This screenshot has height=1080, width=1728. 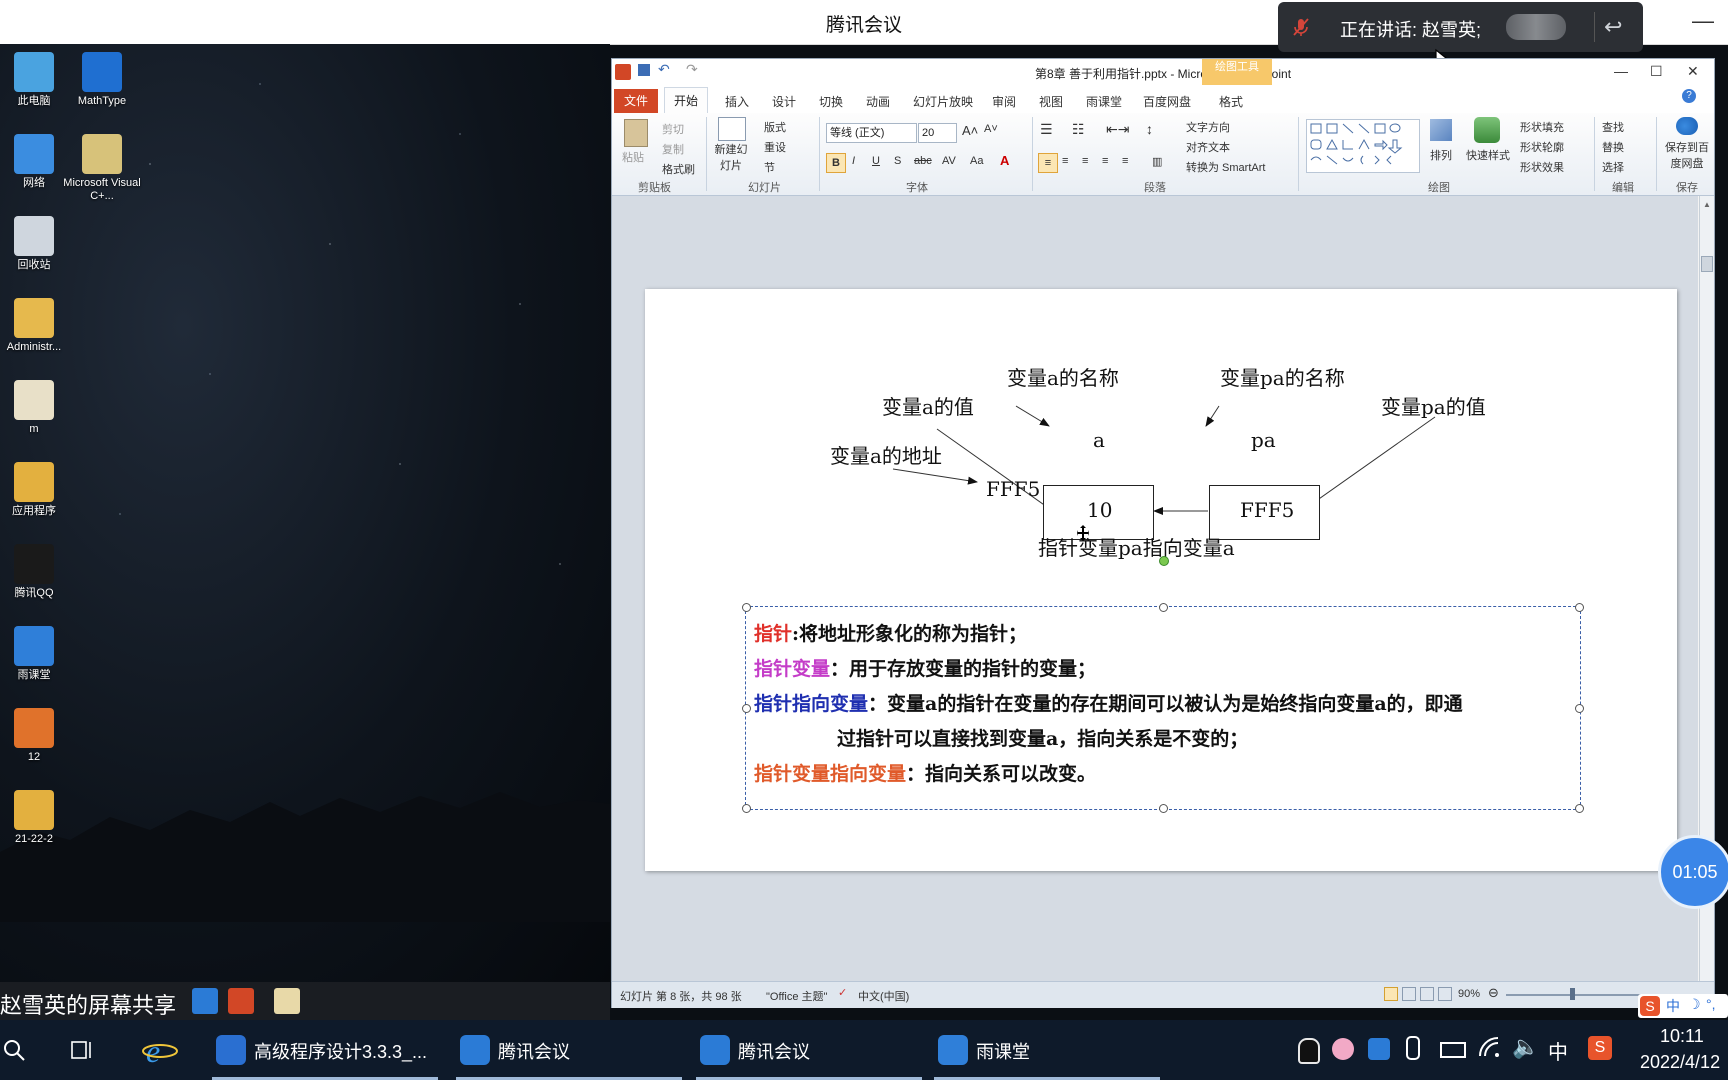 What do you see at coordinates (1453, 1050) in the screenshot?
I see `battery-icon` at bounding box center [1453, 1050].